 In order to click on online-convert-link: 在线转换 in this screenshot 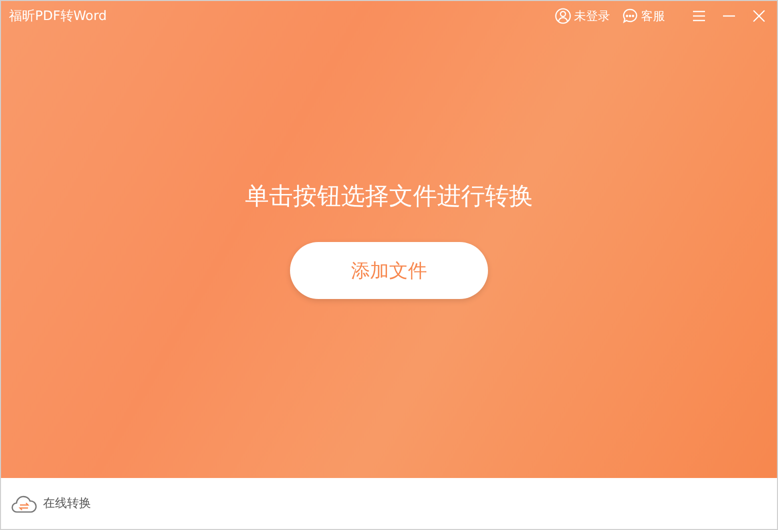, I will do `click(67, 503)`.